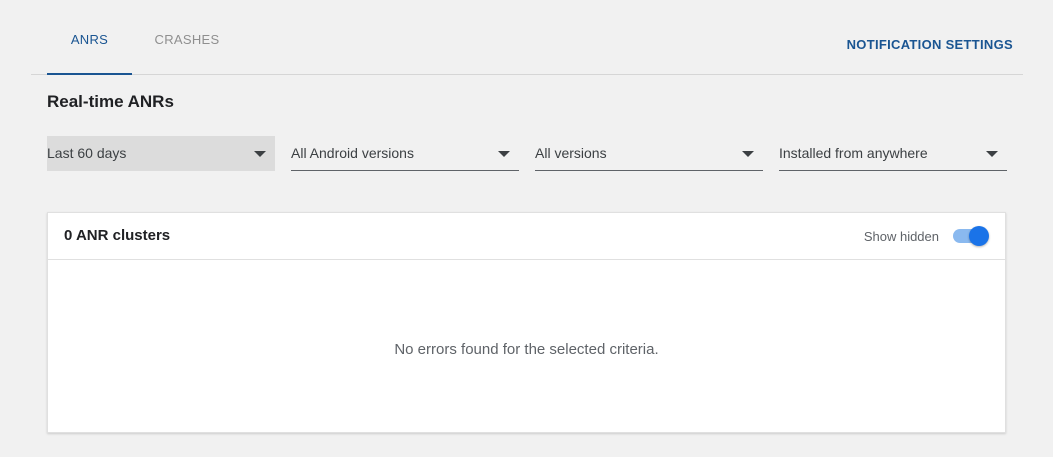  Describe the element at coordinates (930, 44) in the screenshot. I see `notification-settings-button: NOTIFICATION SETTINGS` at that location.